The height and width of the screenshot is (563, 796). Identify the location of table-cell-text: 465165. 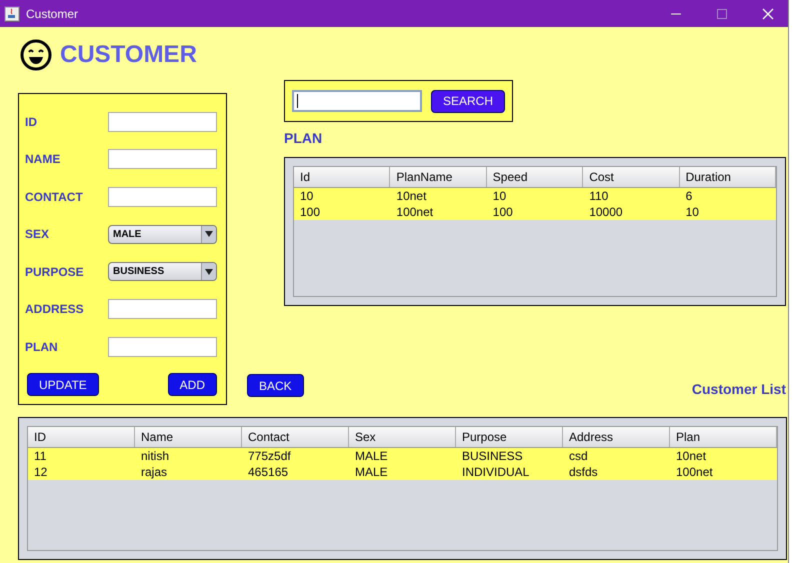
(268, 472).